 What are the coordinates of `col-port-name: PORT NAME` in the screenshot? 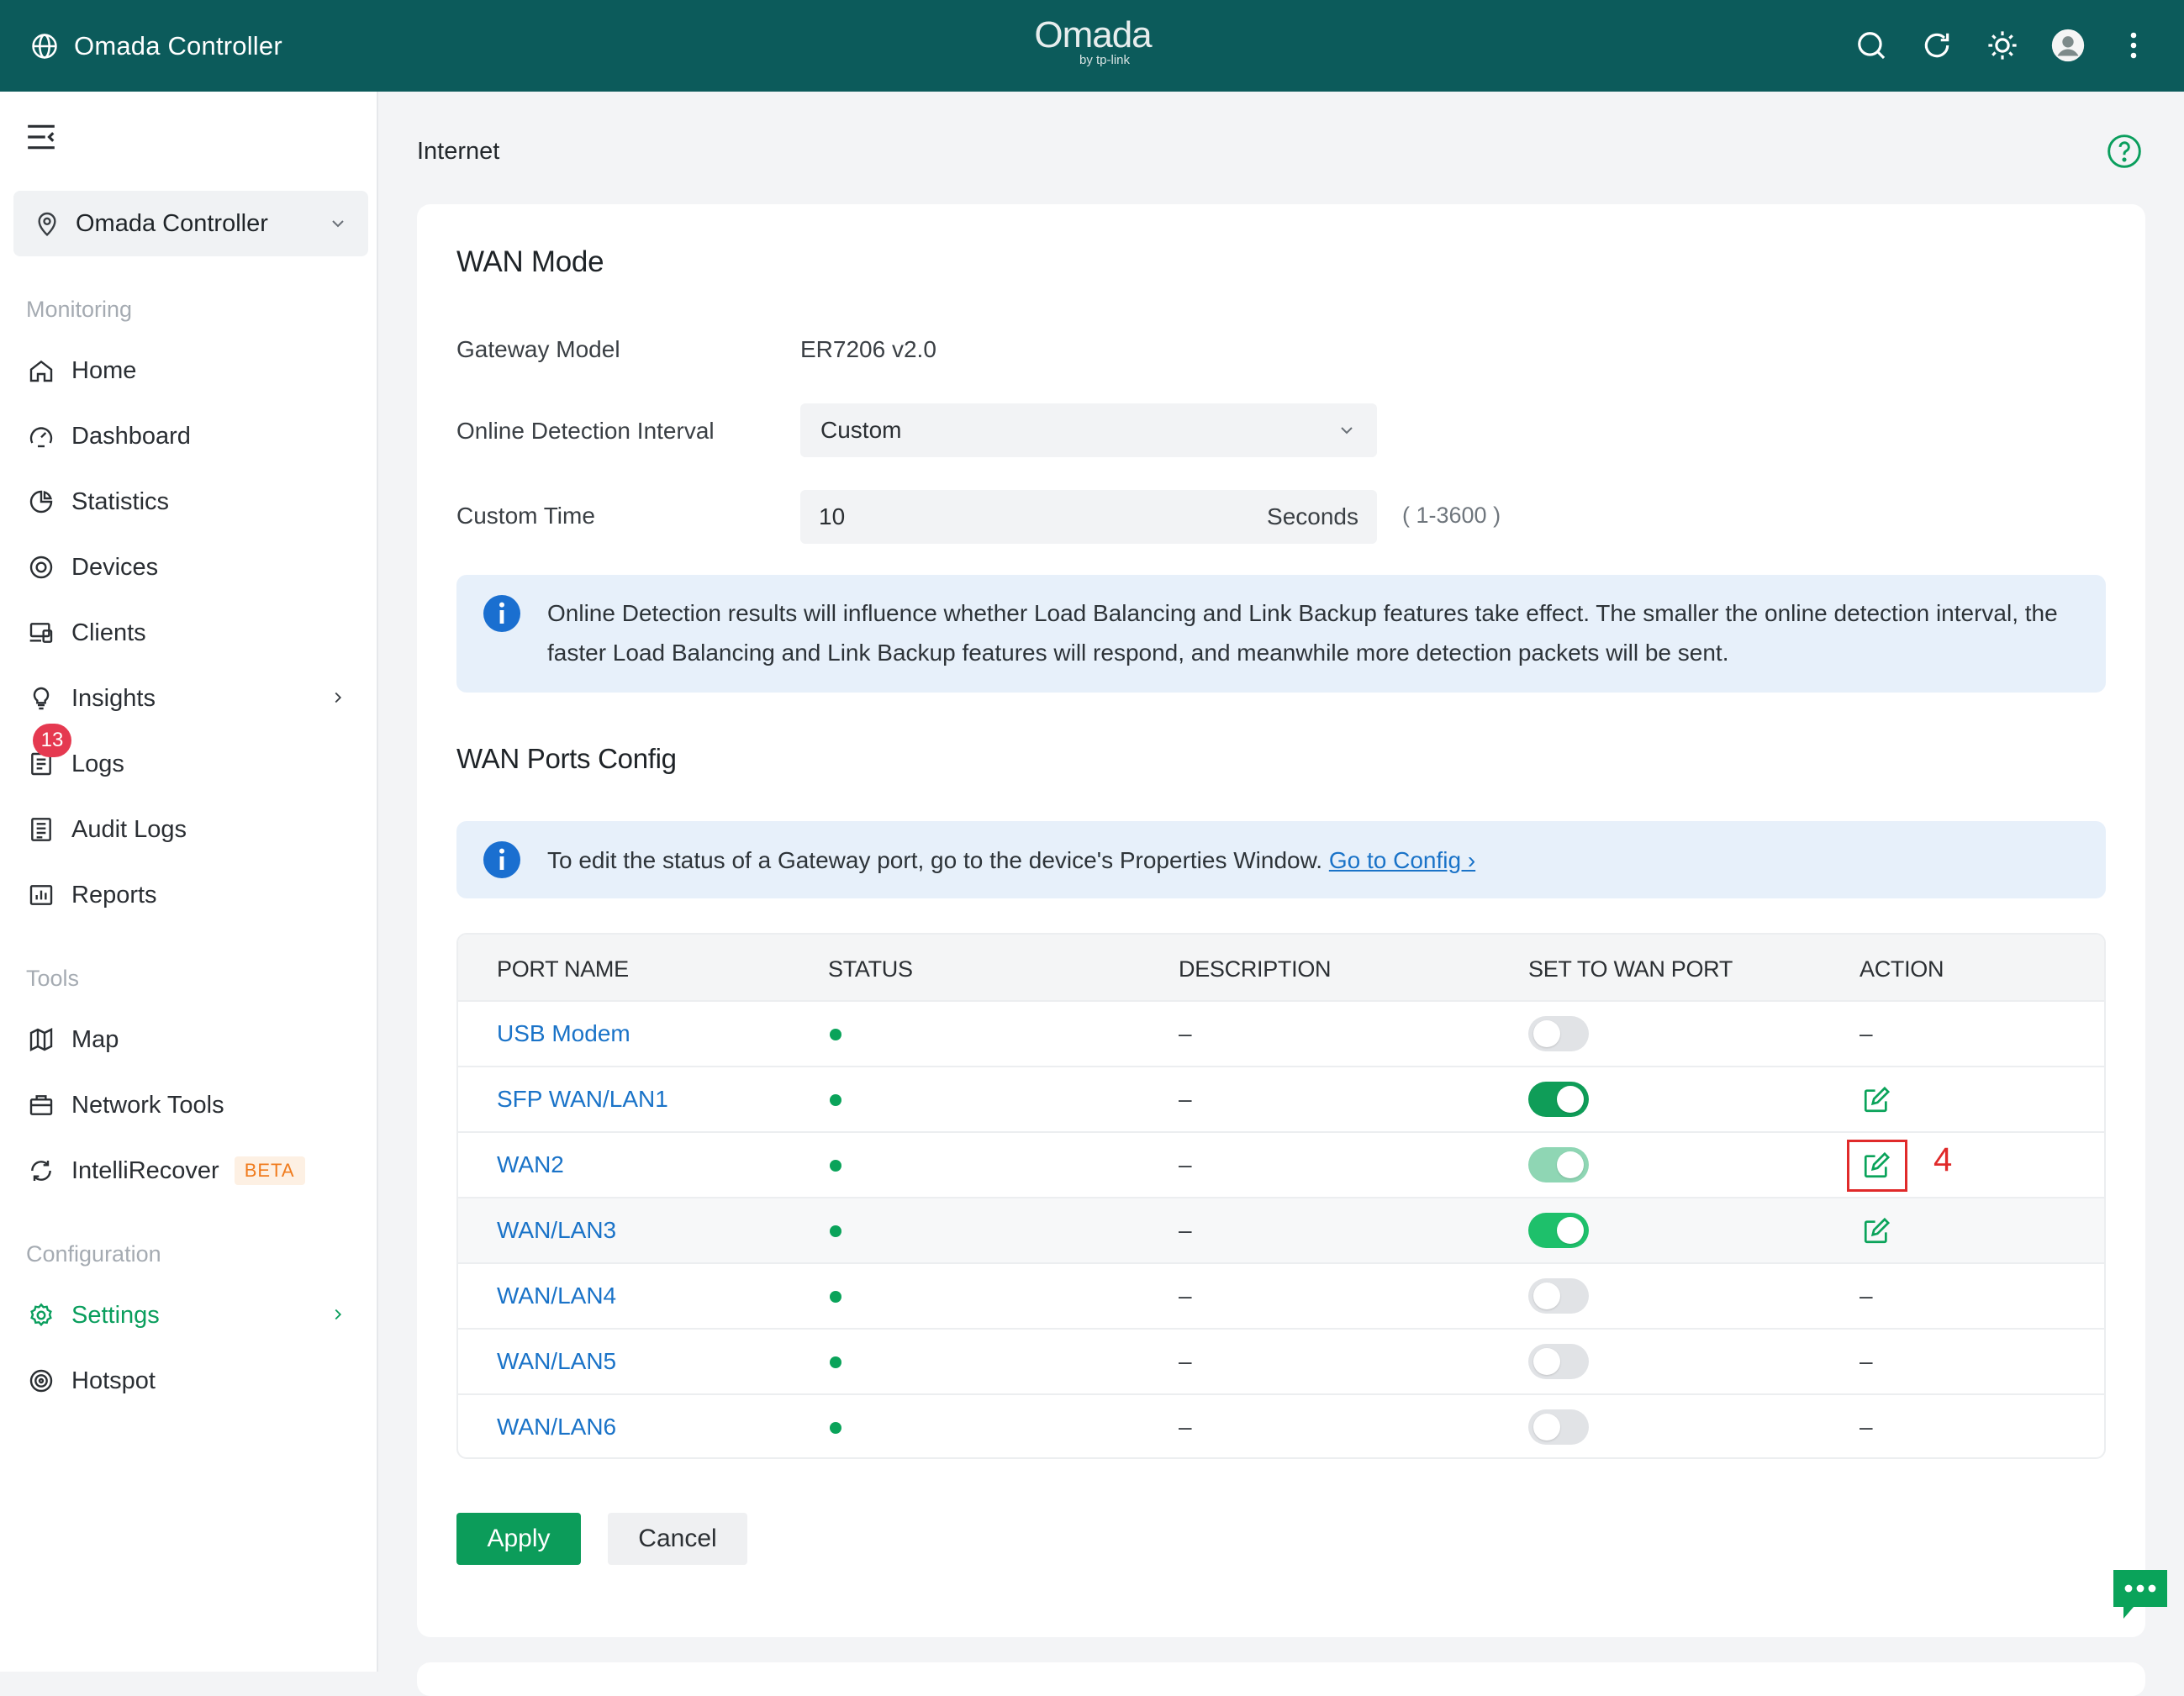 It's located at (563, 969).